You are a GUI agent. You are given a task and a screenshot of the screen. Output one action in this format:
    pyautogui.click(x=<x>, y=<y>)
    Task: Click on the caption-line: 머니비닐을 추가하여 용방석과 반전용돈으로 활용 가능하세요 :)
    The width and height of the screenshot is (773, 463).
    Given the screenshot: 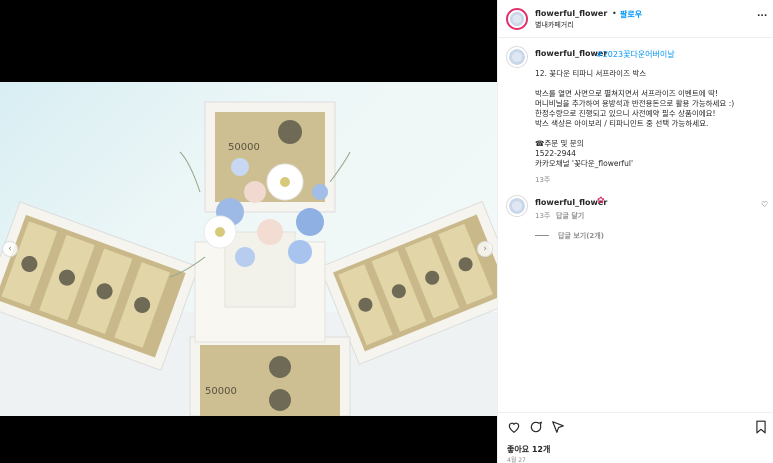 What is the action you would take?
    pyautogui.click(x=635, y=103)
    